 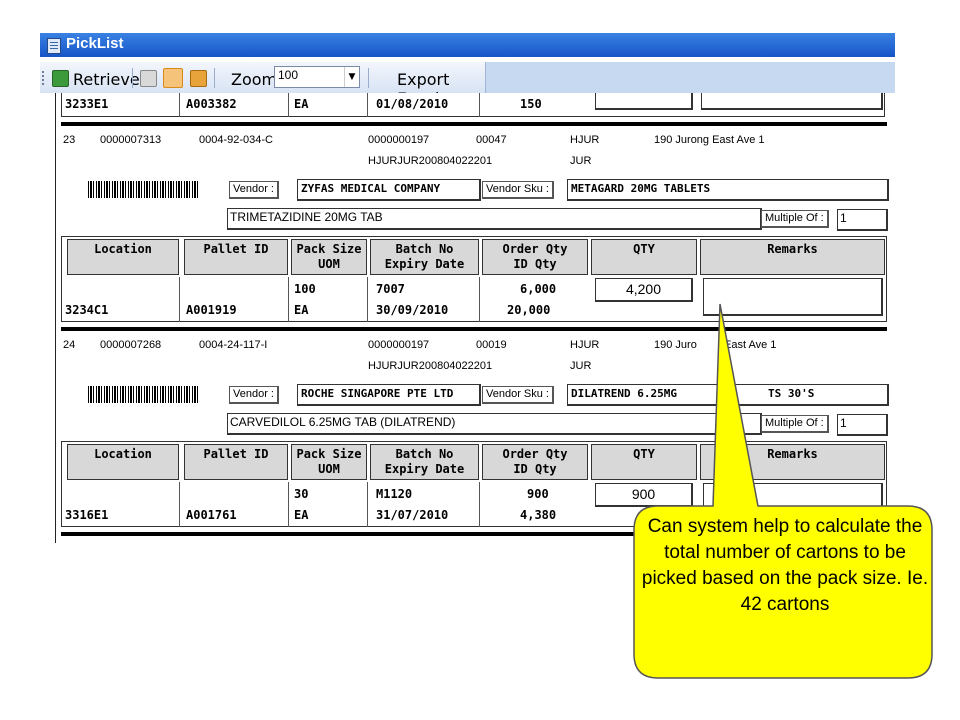 What do you see at coordinates (538, 289) in the screenshot?
I see `row-order-qty: 6,000` at bounding box center [538, 289].